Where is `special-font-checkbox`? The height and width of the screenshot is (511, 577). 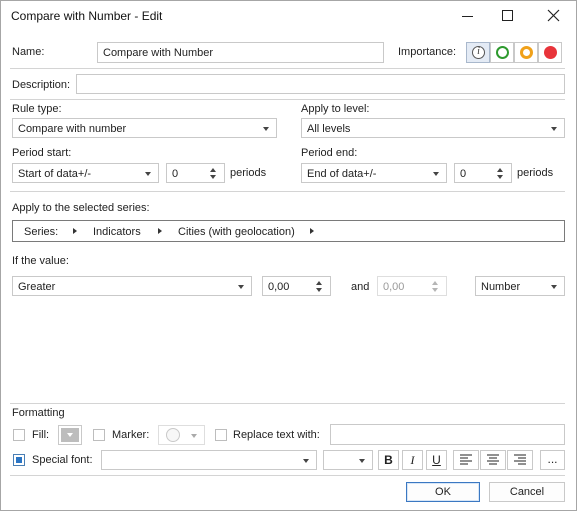
special-font-checkbox is located at coordinates (19, 460).